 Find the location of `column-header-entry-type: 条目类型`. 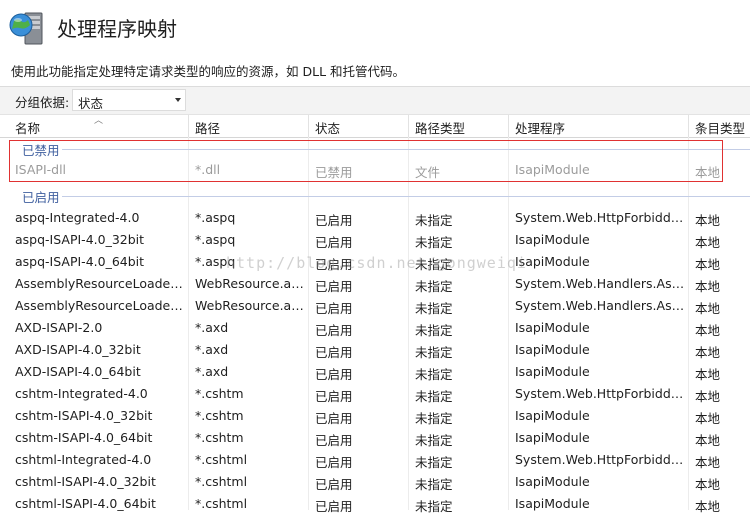

column-header-entry-type: 条目类型 is located at coordinates (720, 127).